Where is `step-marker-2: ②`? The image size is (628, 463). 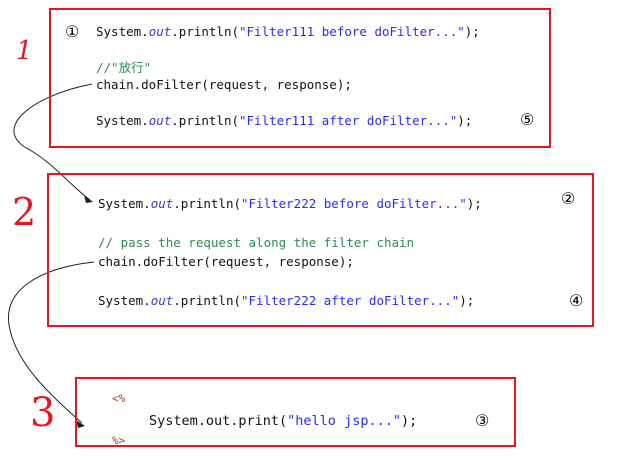
step-marker-2: ② is located at coordinates (568, 198).